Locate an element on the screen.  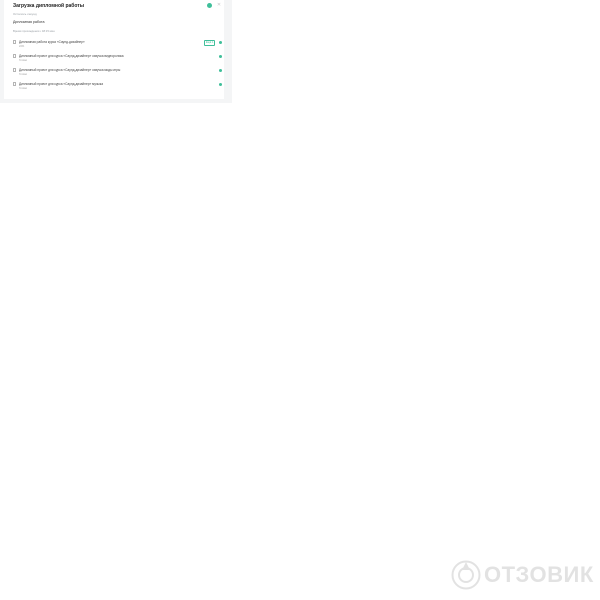
watermark: ОТЗОВИК is located at coordinates (522, 576).